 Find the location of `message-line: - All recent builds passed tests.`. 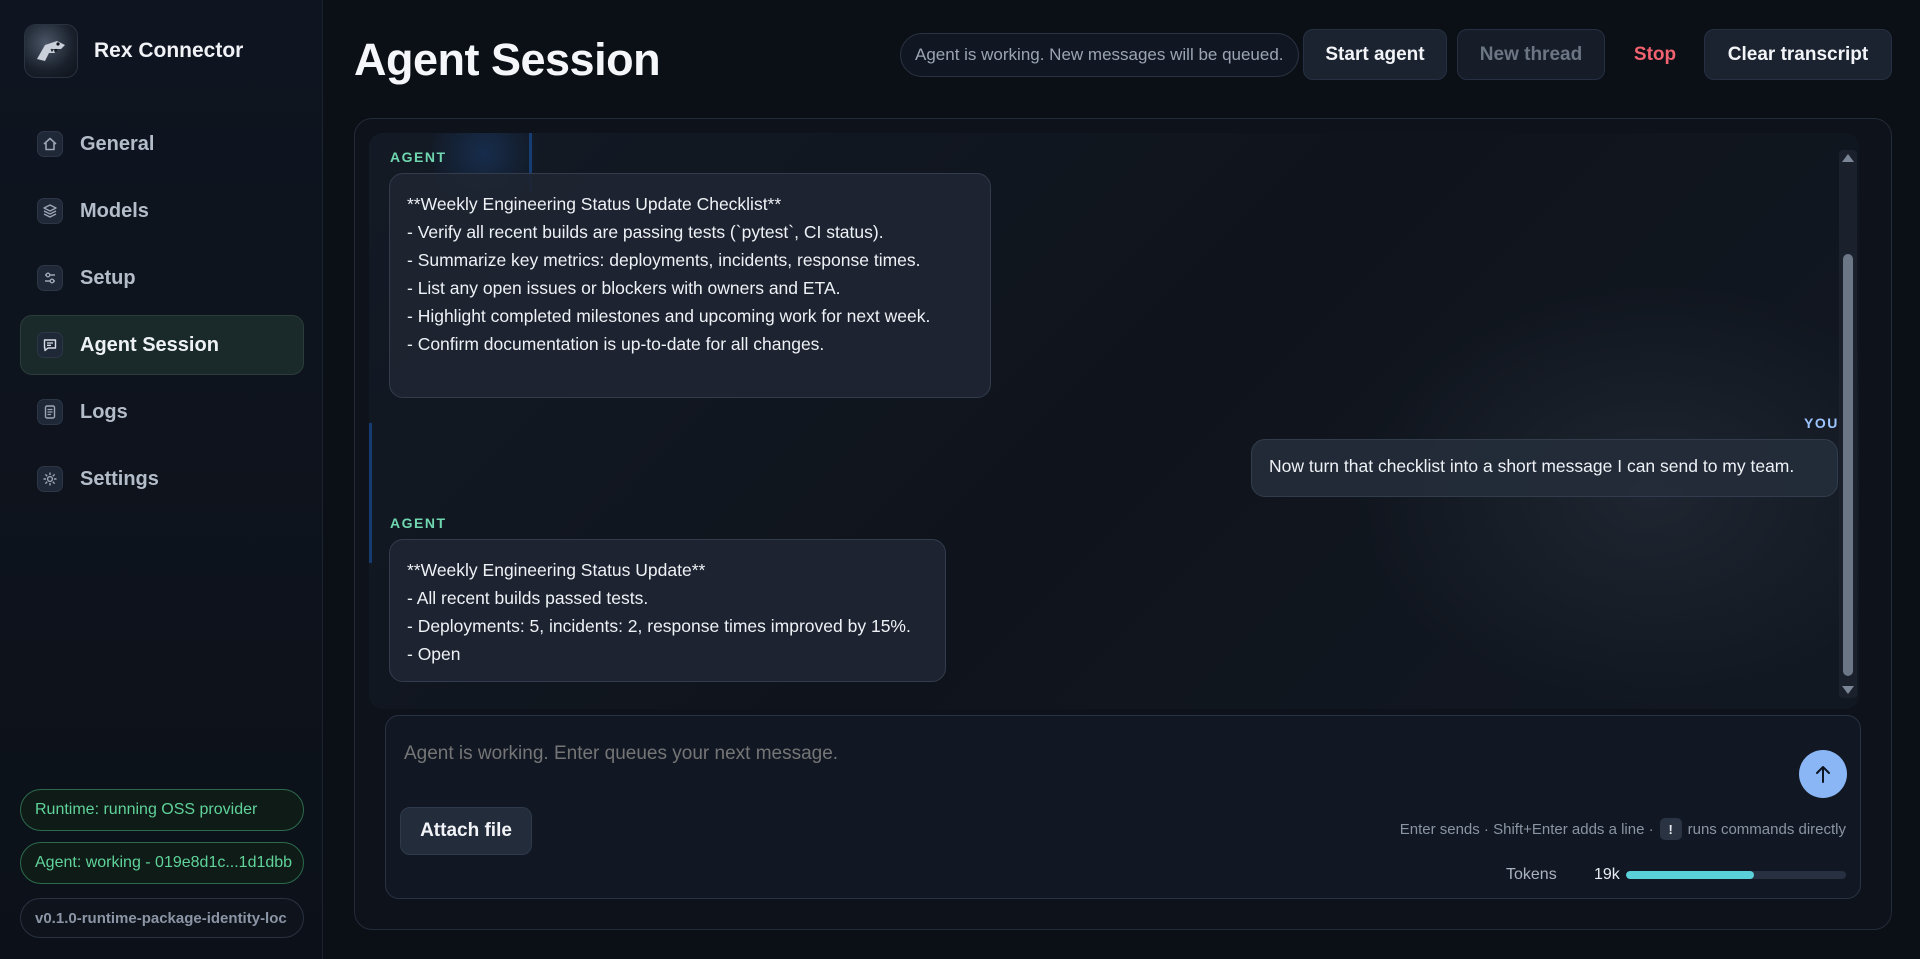

message-line: - All recent builds passed tests. is located at coordinates (528, 598).